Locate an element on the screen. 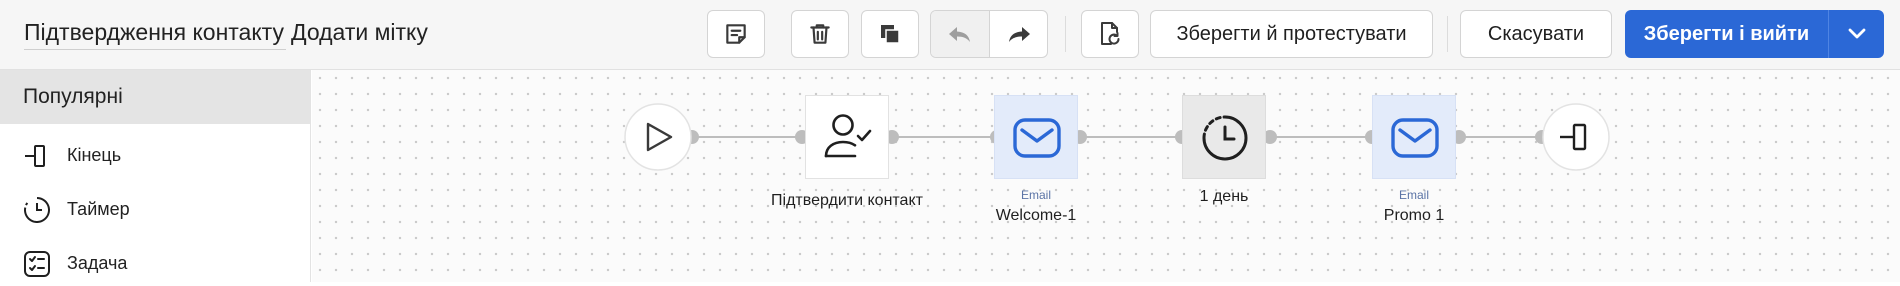 The height and width of the screenshot is (286, 1900). duplicate-button is located at coordinates (890, 34).